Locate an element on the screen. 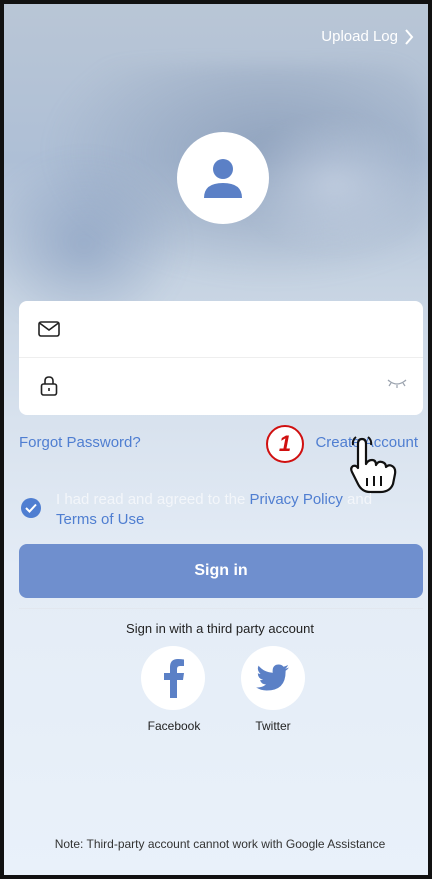 This screenshot has width=432, height=879. agreement-checkbox is located at coordinates (31, 508).